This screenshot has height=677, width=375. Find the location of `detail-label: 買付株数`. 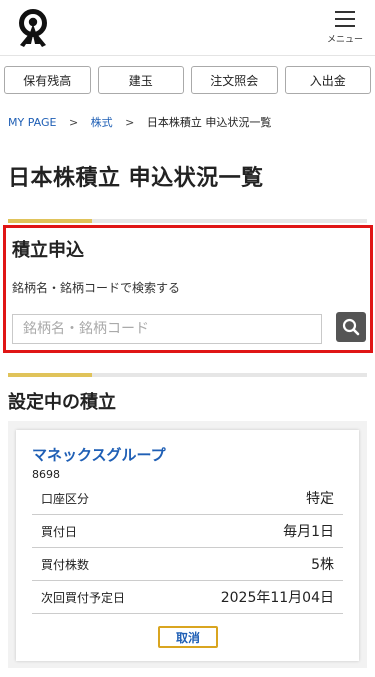

detail-label: 買付株数 is located at coordinates (65, 564).